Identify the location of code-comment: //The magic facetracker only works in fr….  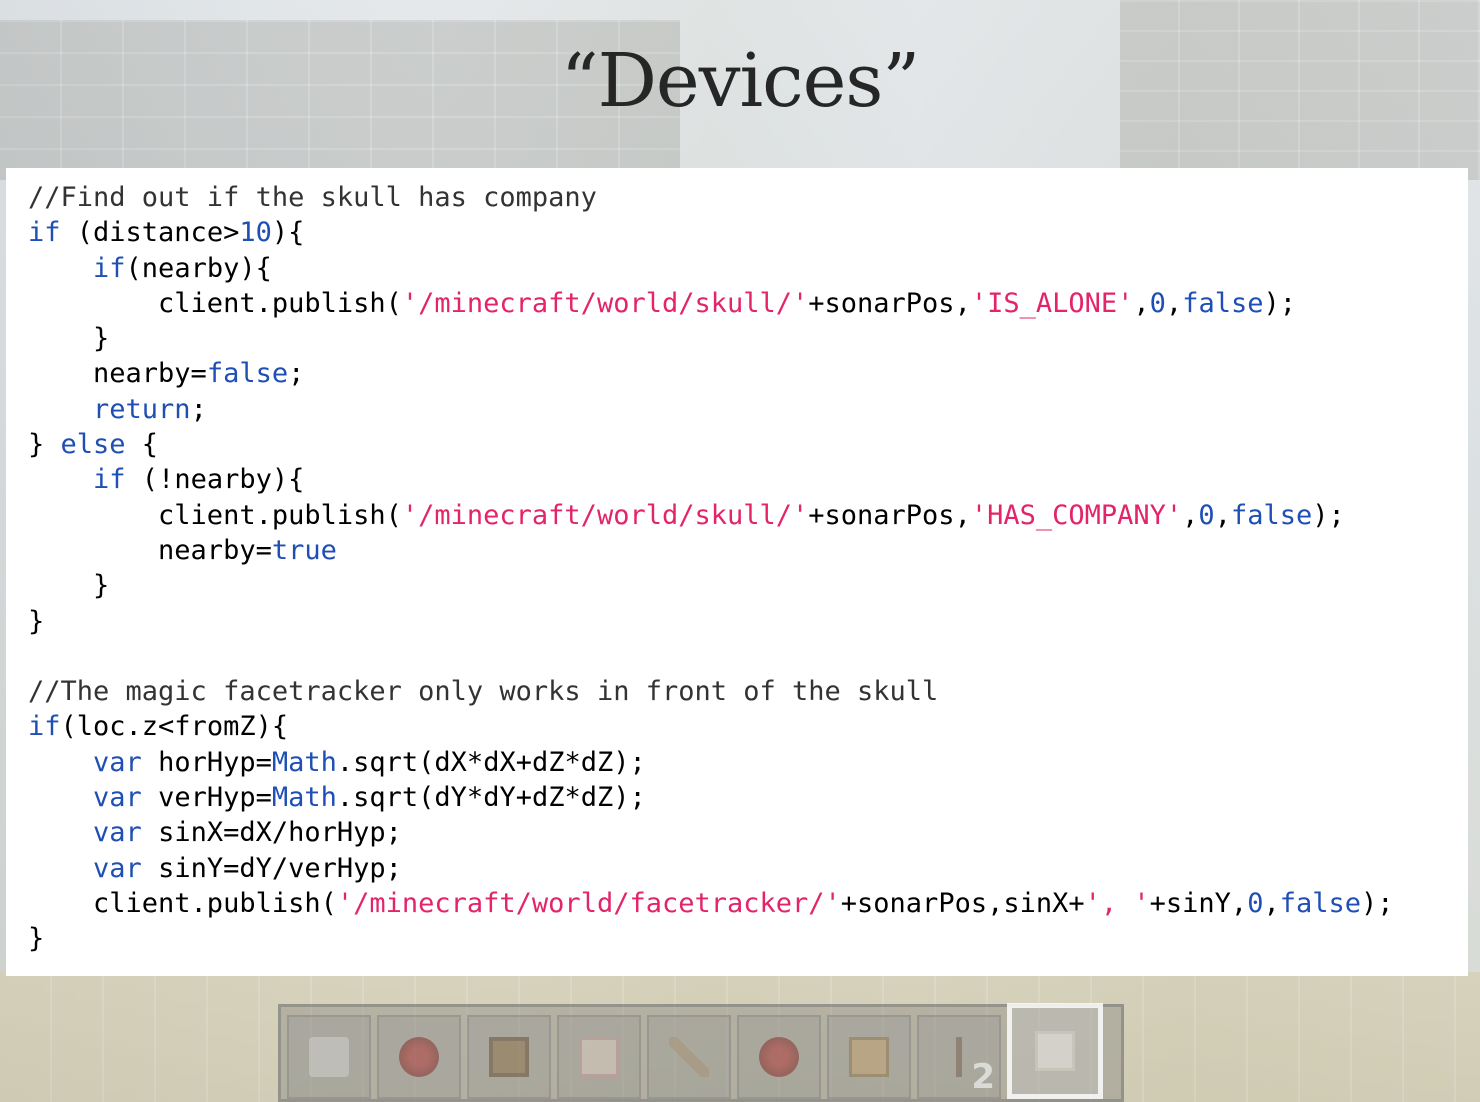
(483, 692).